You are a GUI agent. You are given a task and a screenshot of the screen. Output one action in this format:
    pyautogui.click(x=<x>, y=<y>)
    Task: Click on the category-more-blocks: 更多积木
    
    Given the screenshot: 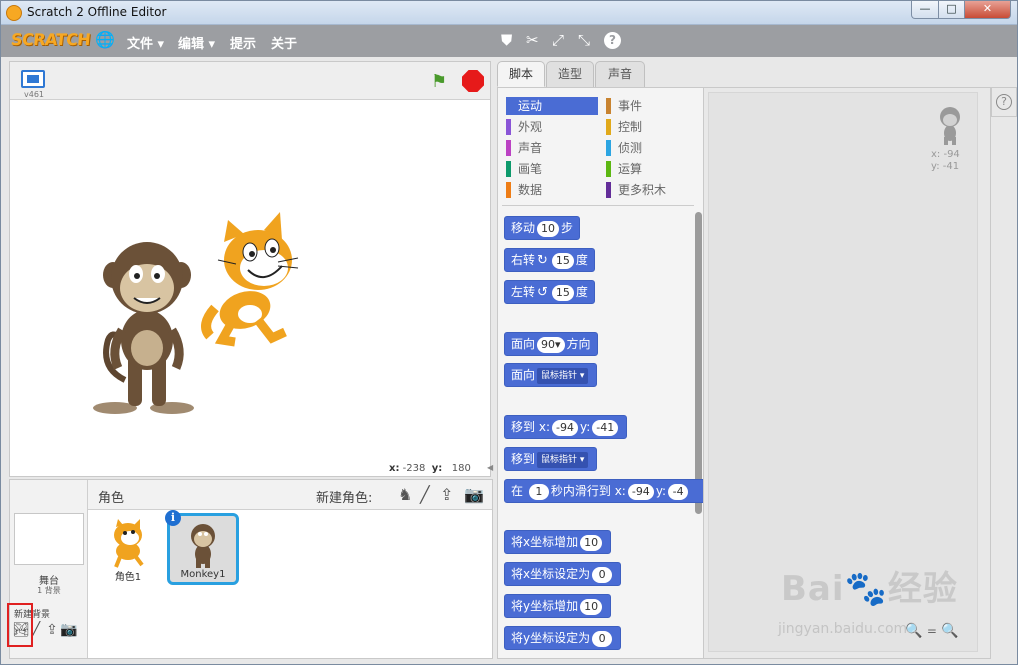 What is the action you would take?
    pyautogui.click(x=652, y=190)
    